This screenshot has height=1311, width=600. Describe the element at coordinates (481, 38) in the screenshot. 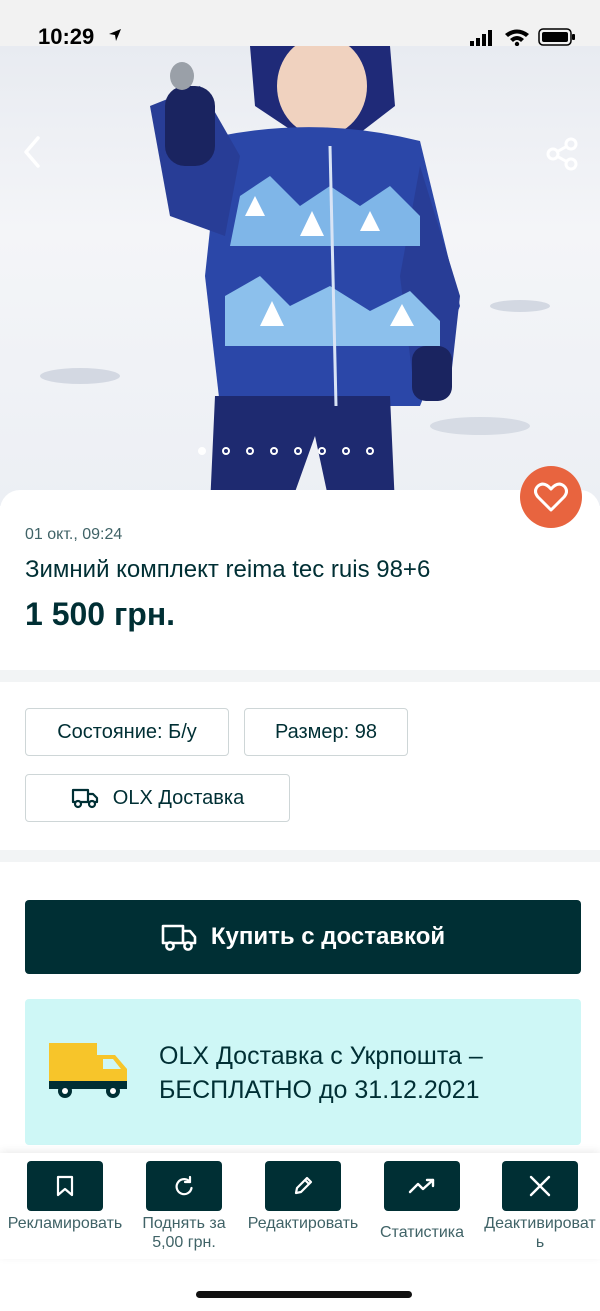

I see `signal-icon` at that location.